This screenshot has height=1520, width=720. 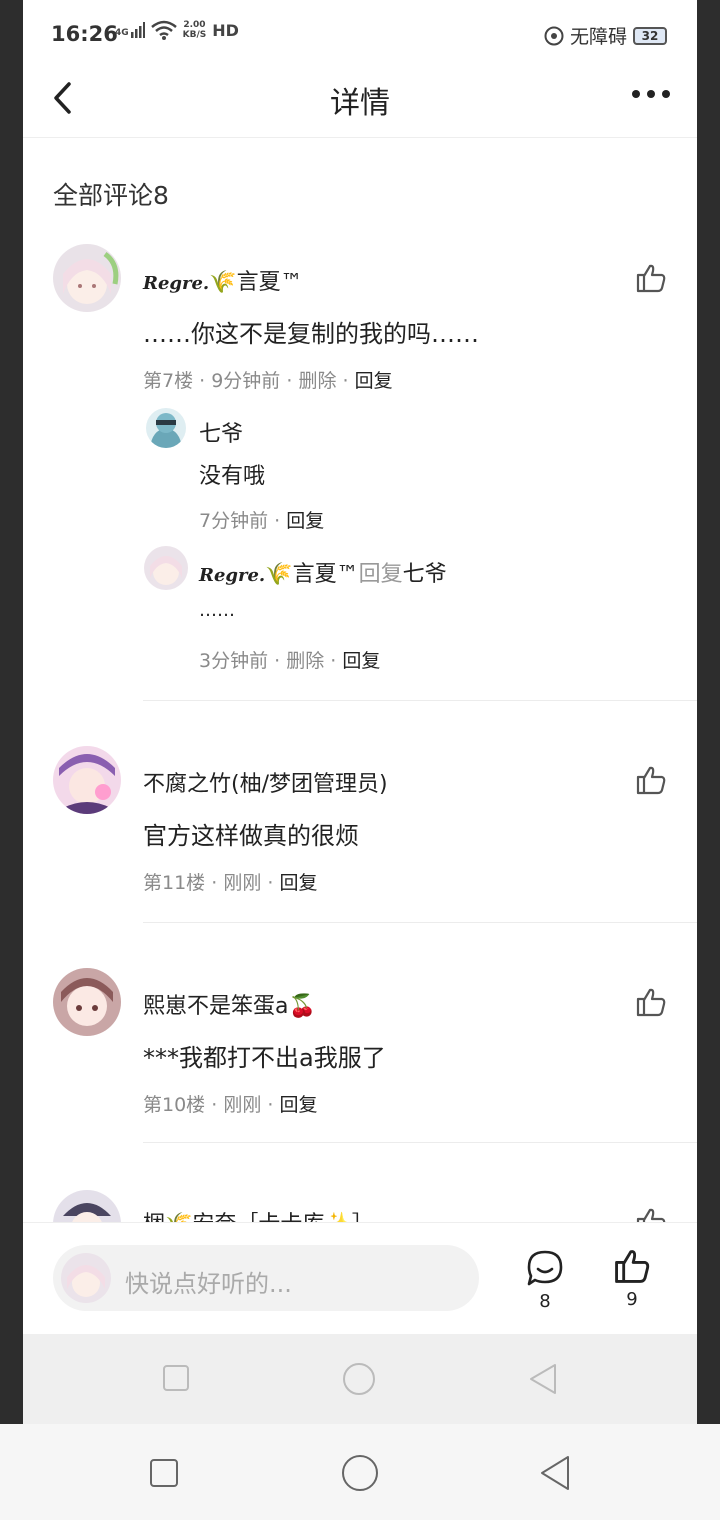 I want to click on comment-username: Regre.🌾言夏™, so click(x=223, y=280).